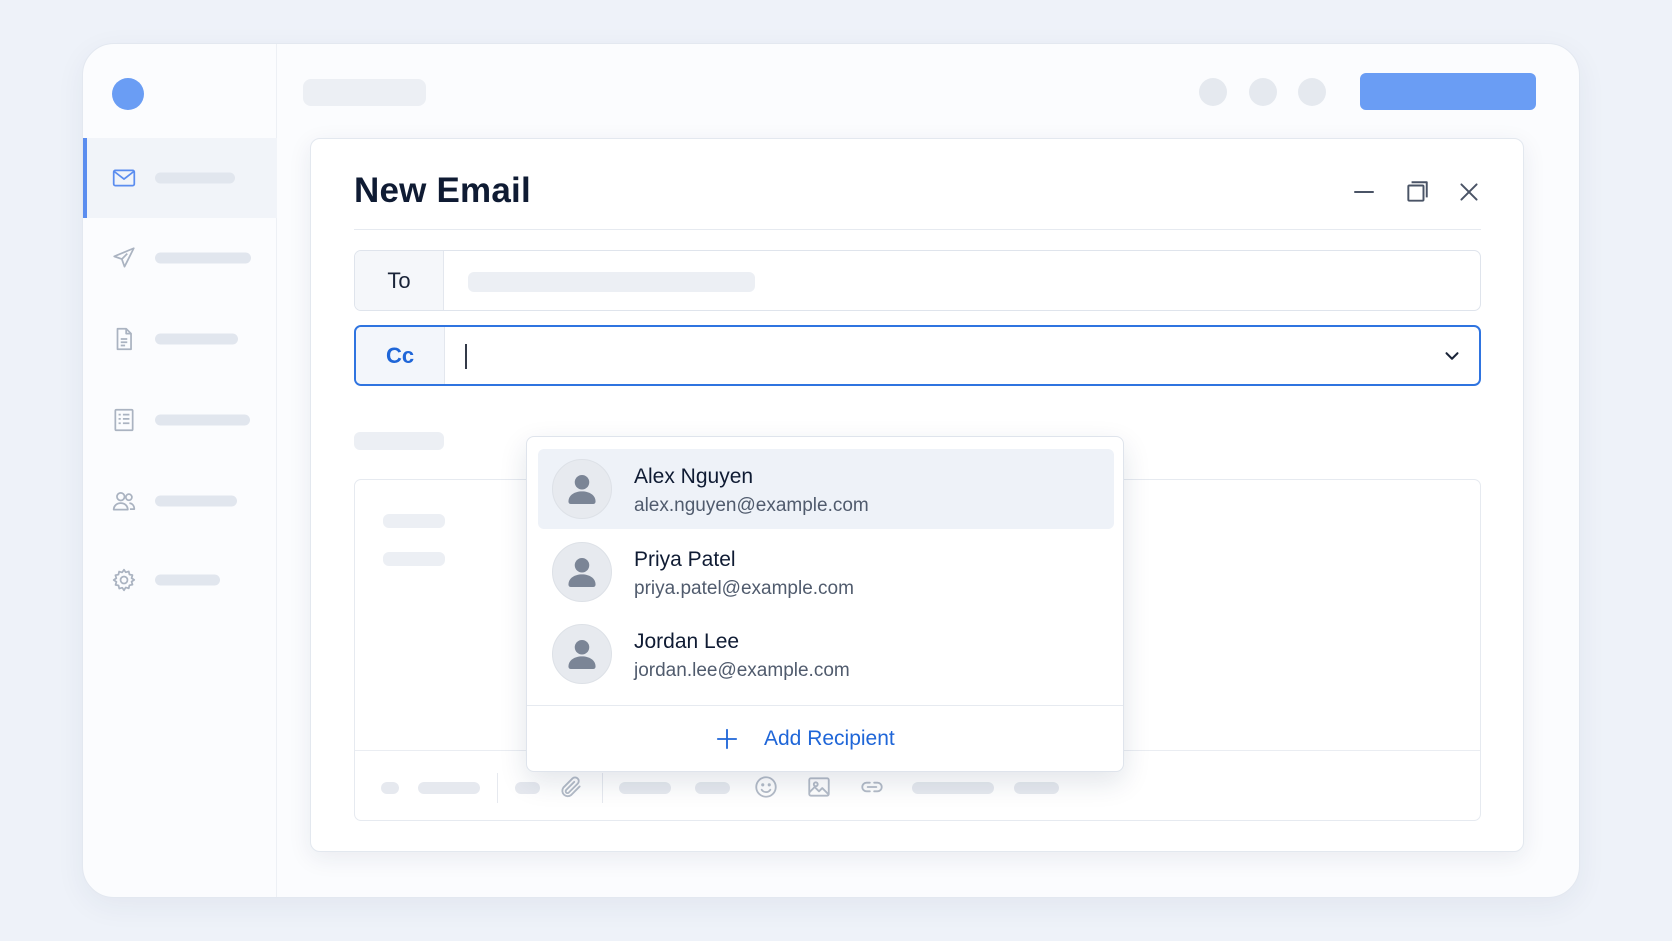  What do you see at coordinates (442, 190) in the screenshot?
I see `compose-title: New Email` at bounding box center [442, 190].